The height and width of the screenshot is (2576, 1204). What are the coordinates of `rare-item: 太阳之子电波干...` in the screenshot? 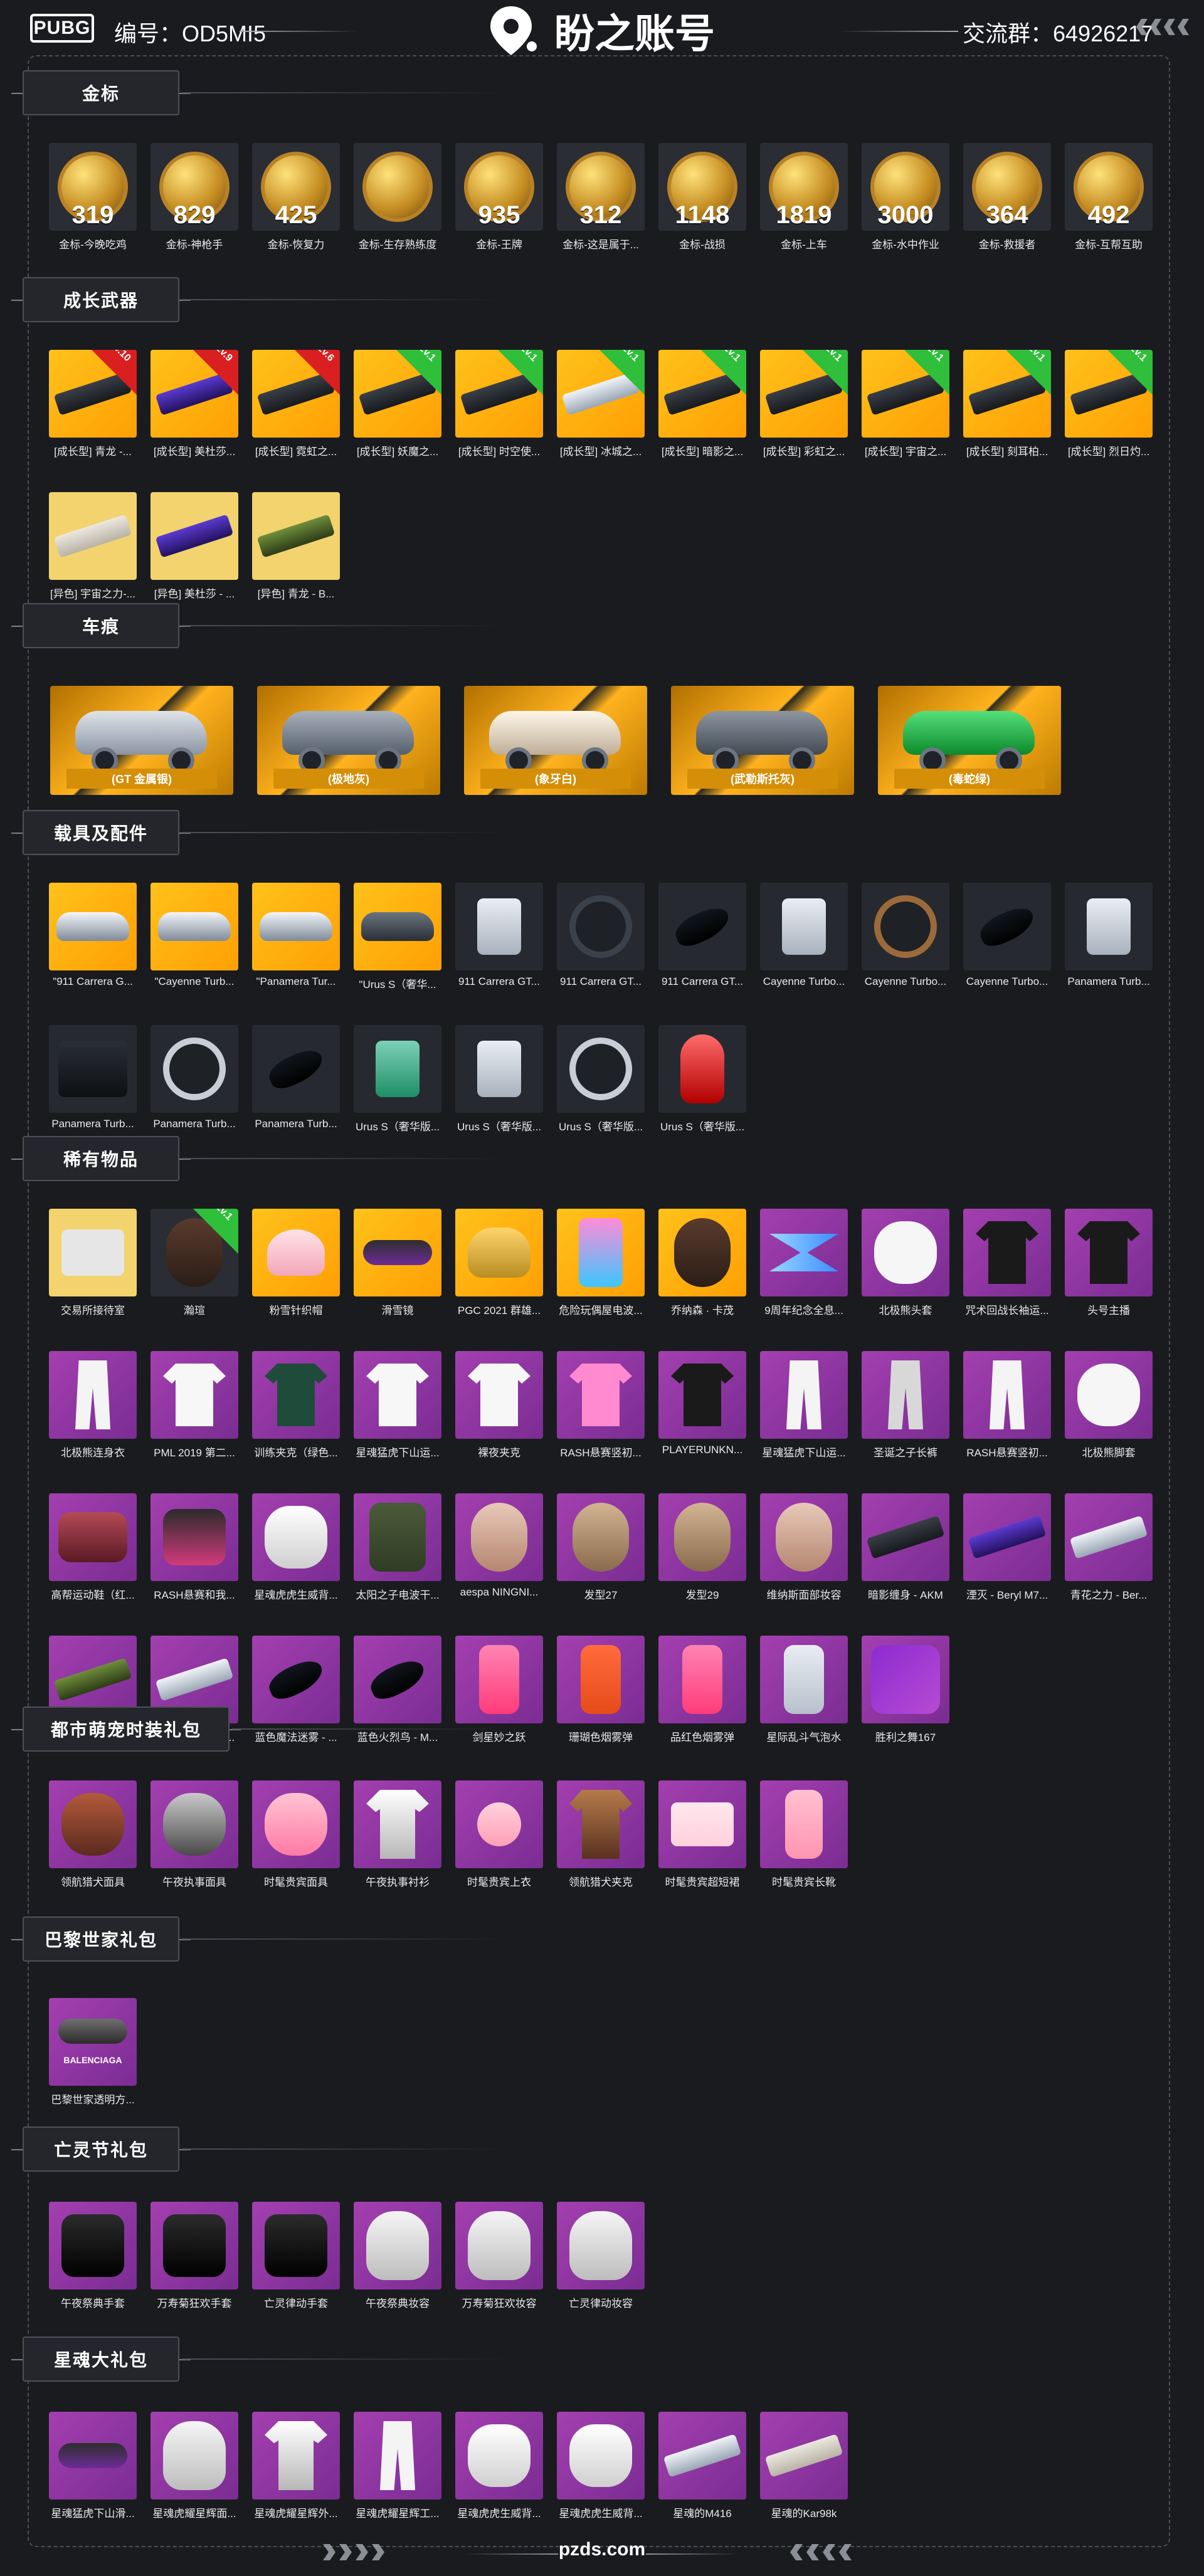 It's located at (397, 1547).